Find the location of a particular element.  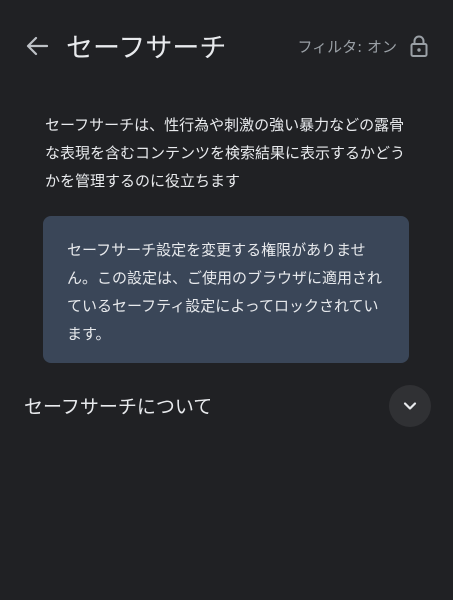

section-title: セーフサーチについて is located at coordinates (118, 407).